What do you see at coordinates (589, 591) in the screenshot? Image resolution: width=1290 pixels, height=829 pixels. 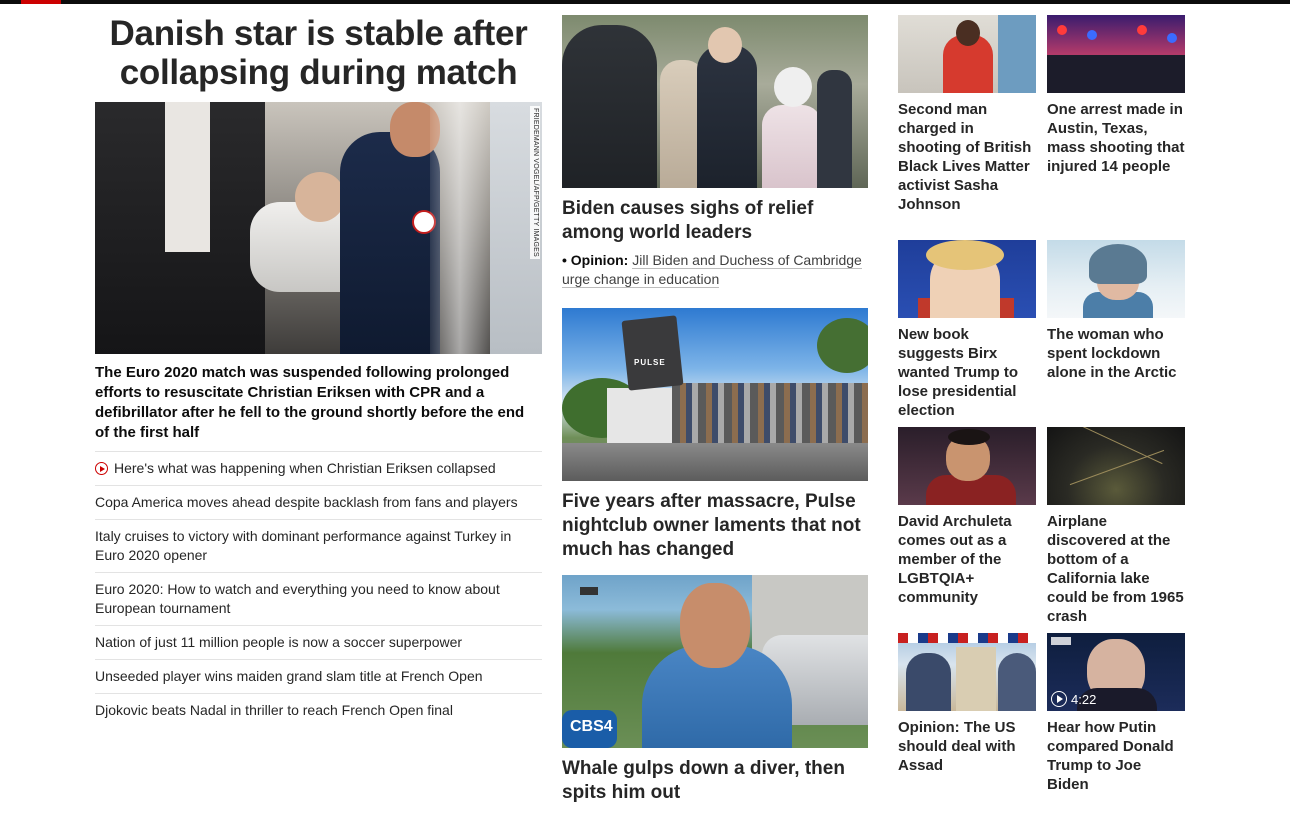 I see `network-logo-icon` at bounding box center [589, 591].